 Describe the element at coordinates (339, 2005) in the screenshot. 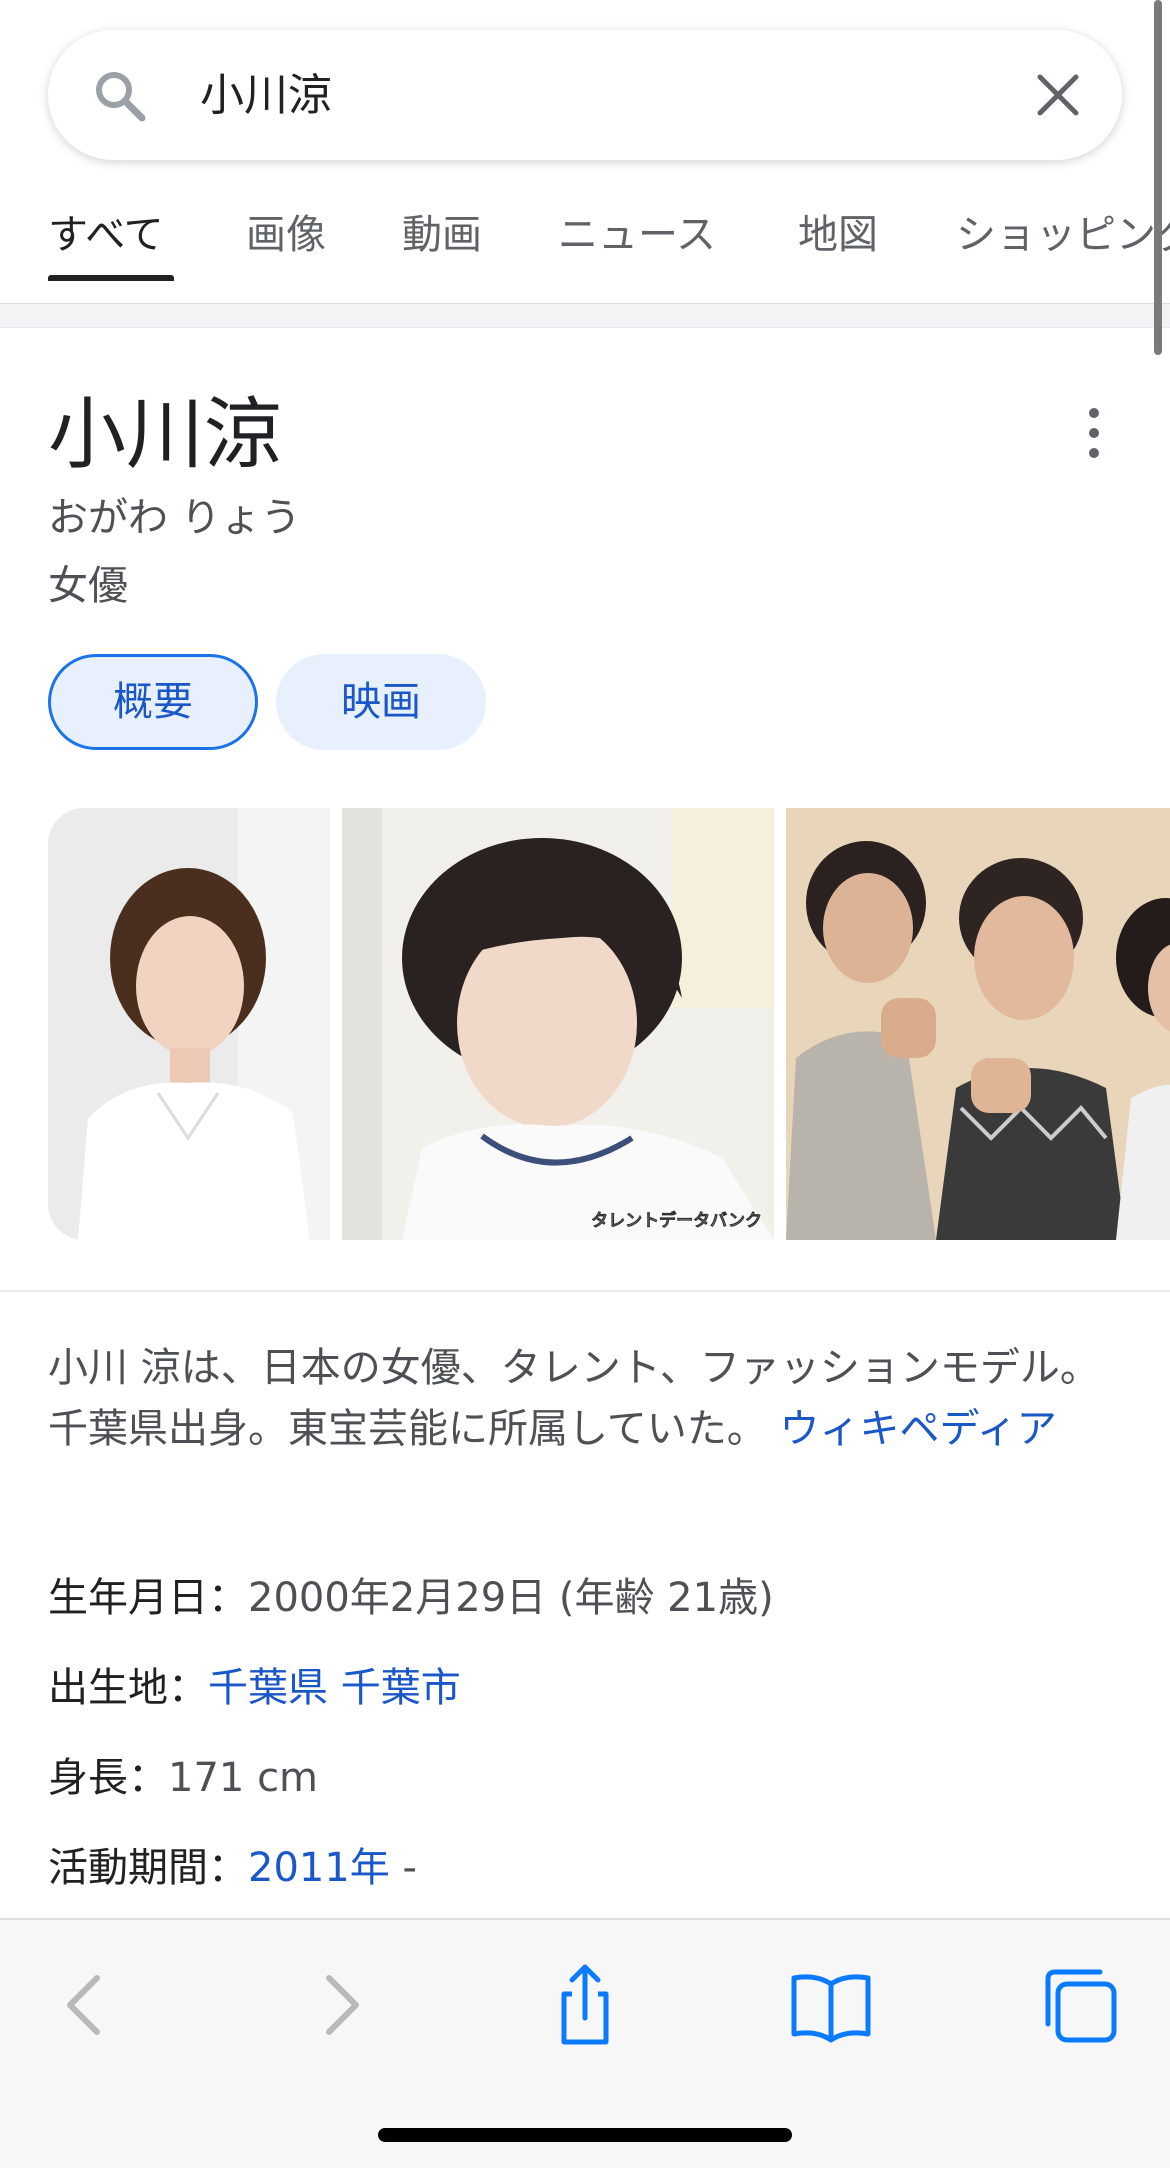

I see `forward-icon` at that location.